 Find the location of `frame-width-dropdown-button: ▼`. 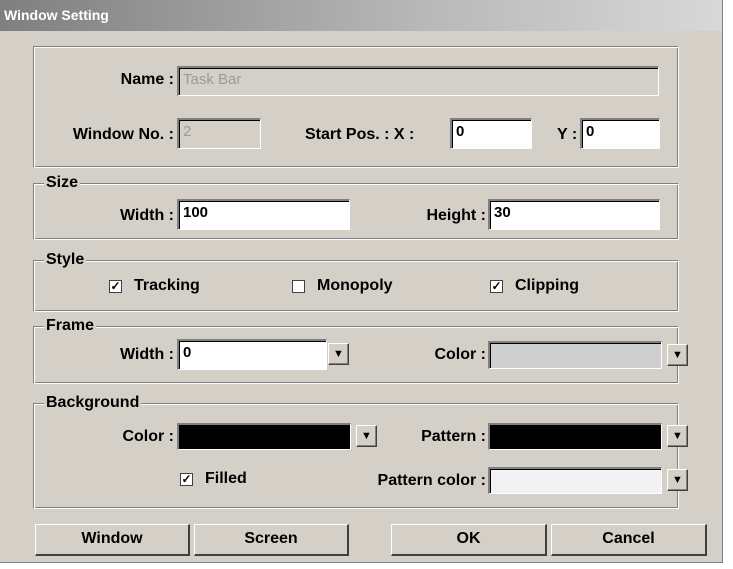

frame-width-dropdown-button: ▼ is located at coordinates (338, 354).